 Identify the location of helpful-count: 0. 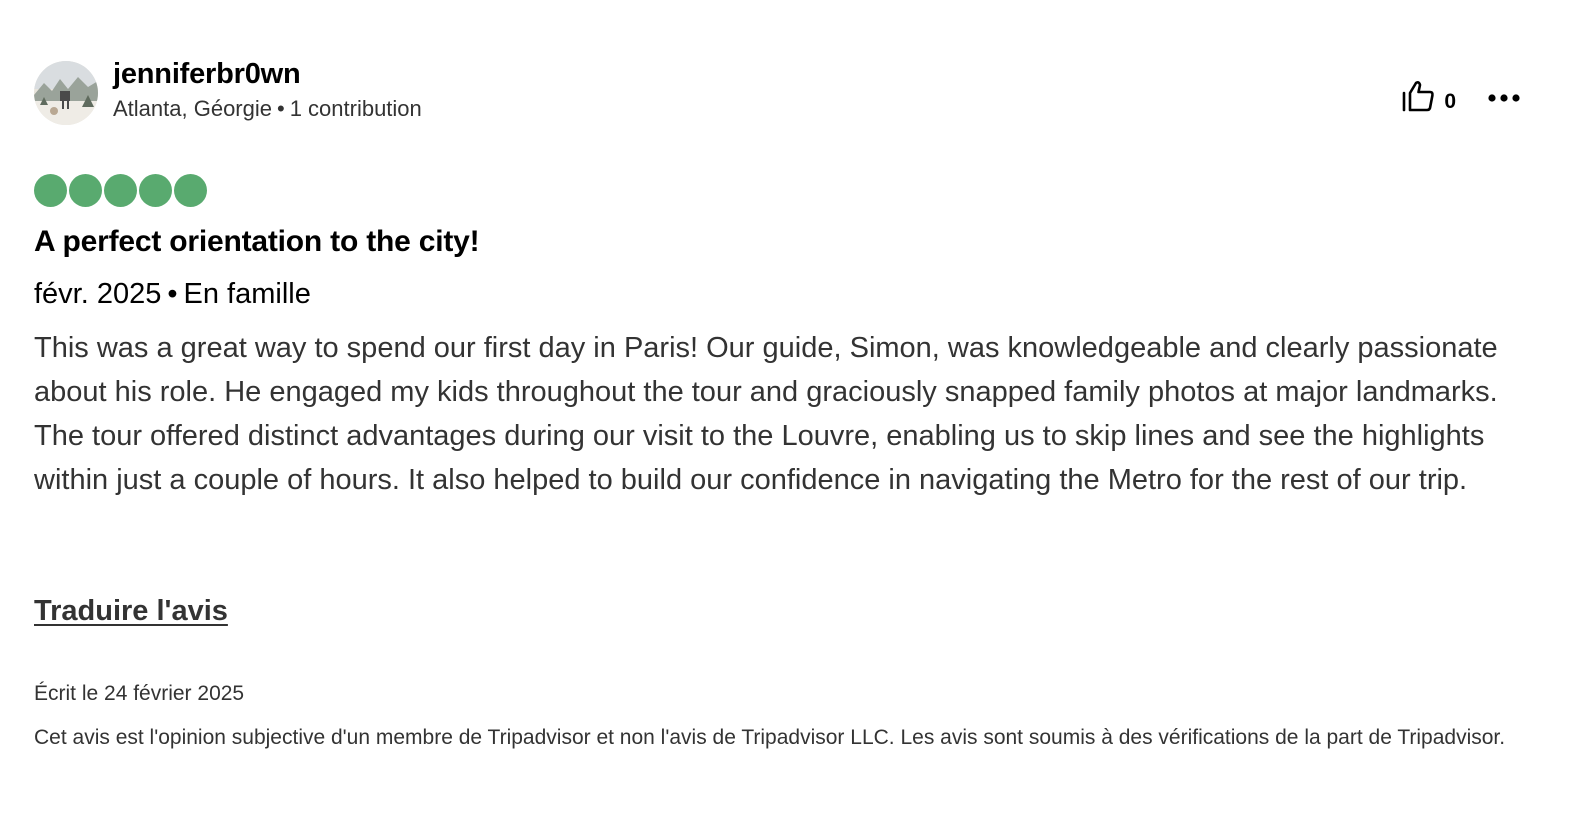
(1450, 101).